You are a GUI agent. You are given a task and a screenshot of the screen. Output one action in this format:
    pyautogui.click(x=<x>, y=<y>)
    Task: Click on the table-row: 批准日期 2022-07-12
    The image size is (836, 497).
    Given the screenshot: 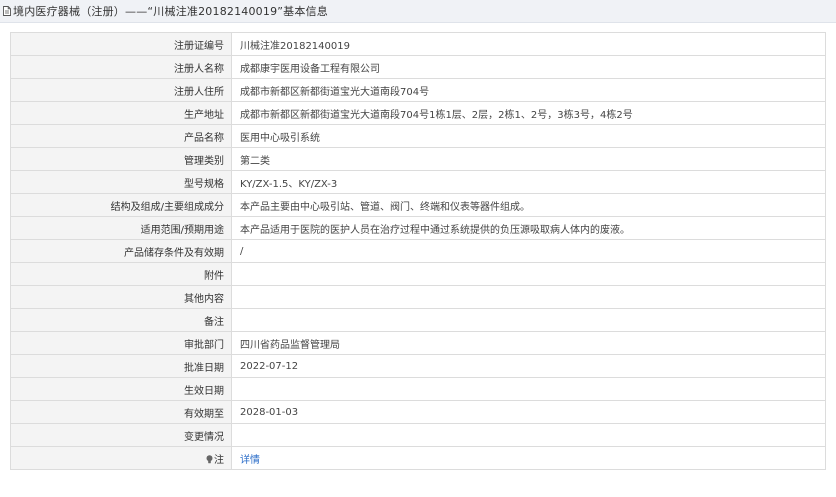 What is the action you would take?
    pyautogui.click(x=418, y=366)
    